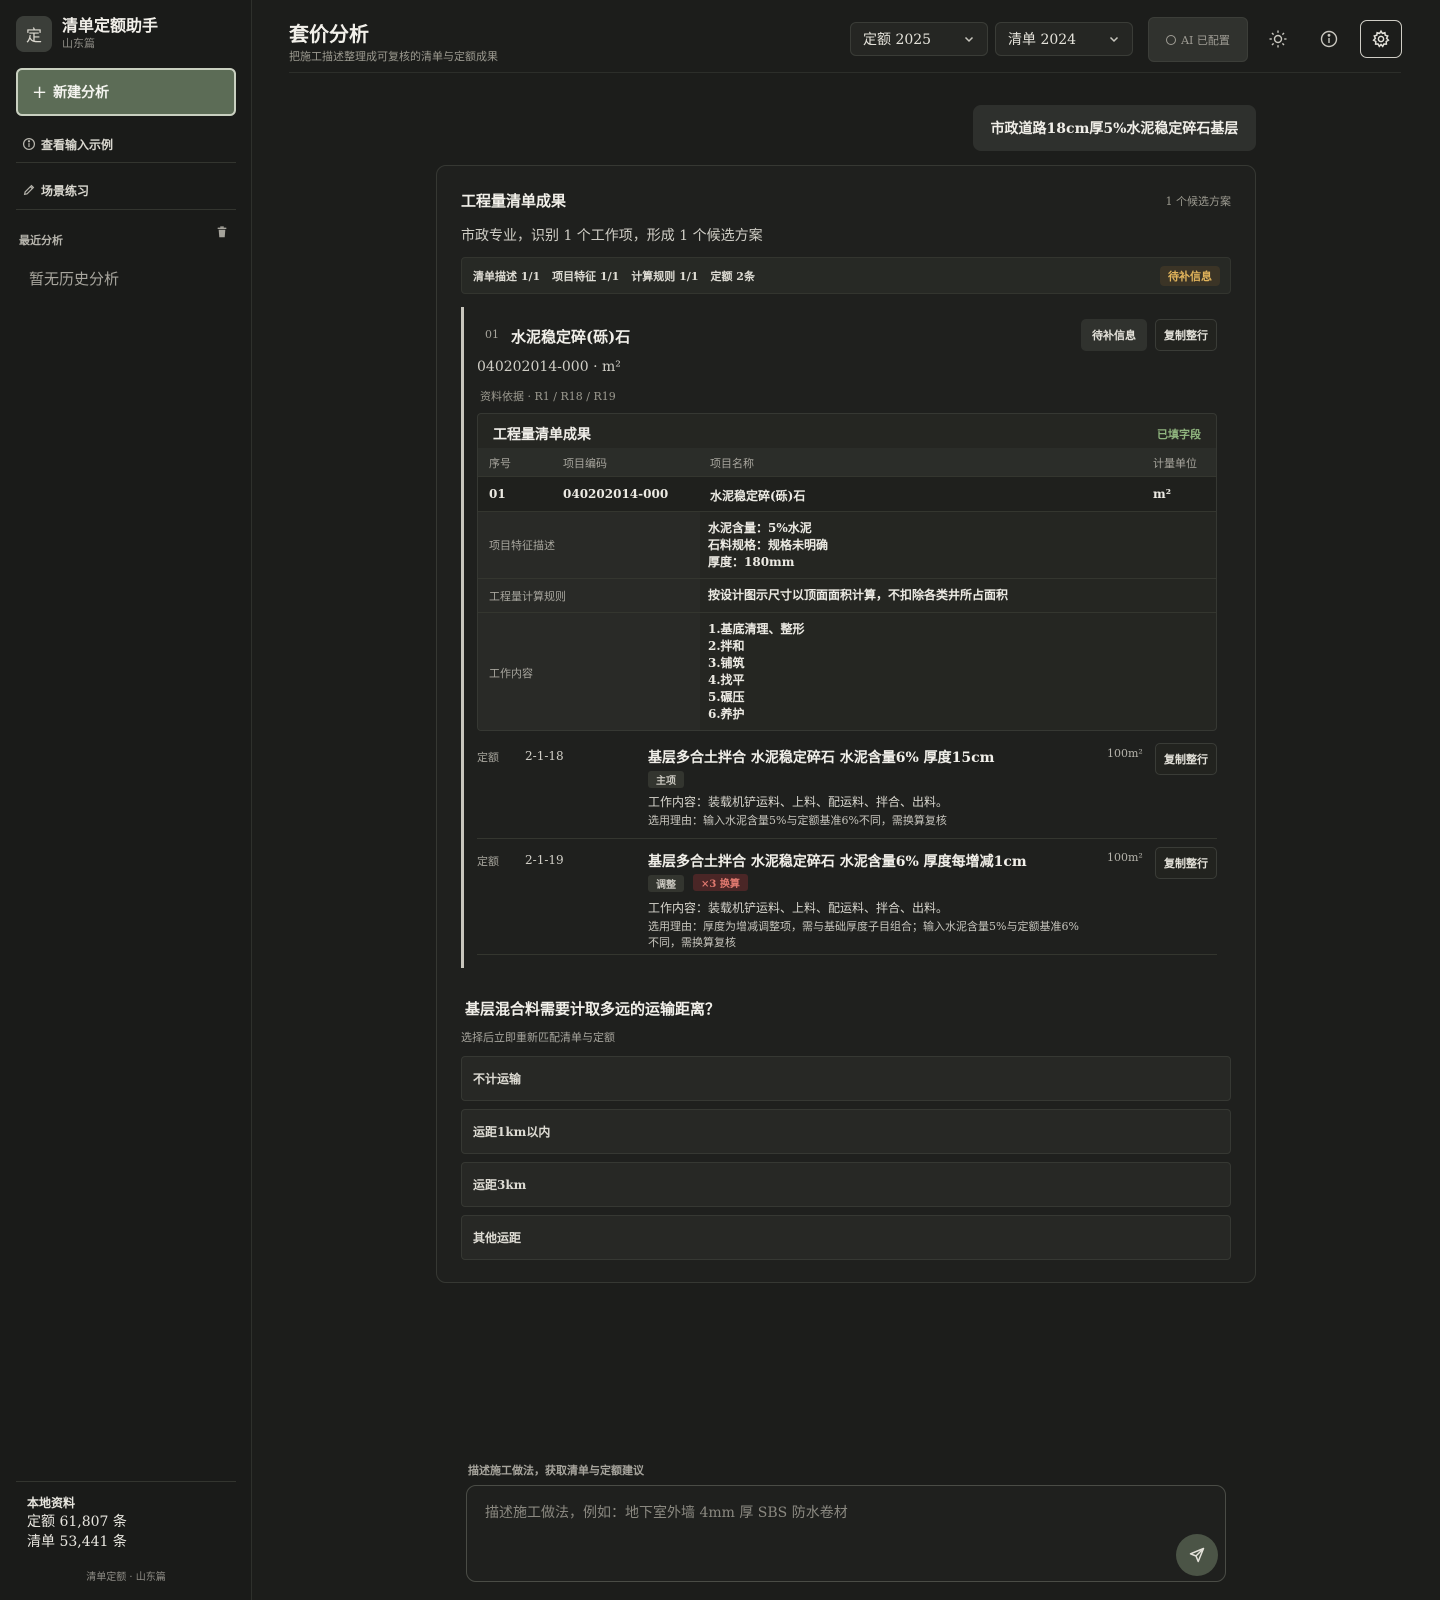 This screenshot has height=1600, width=1440. Describe the element at coordinates (847, 493) in the screenshot. I see `table-row: 01 040202014-000 水泥稳定碎(砾)石 m²` at that location.